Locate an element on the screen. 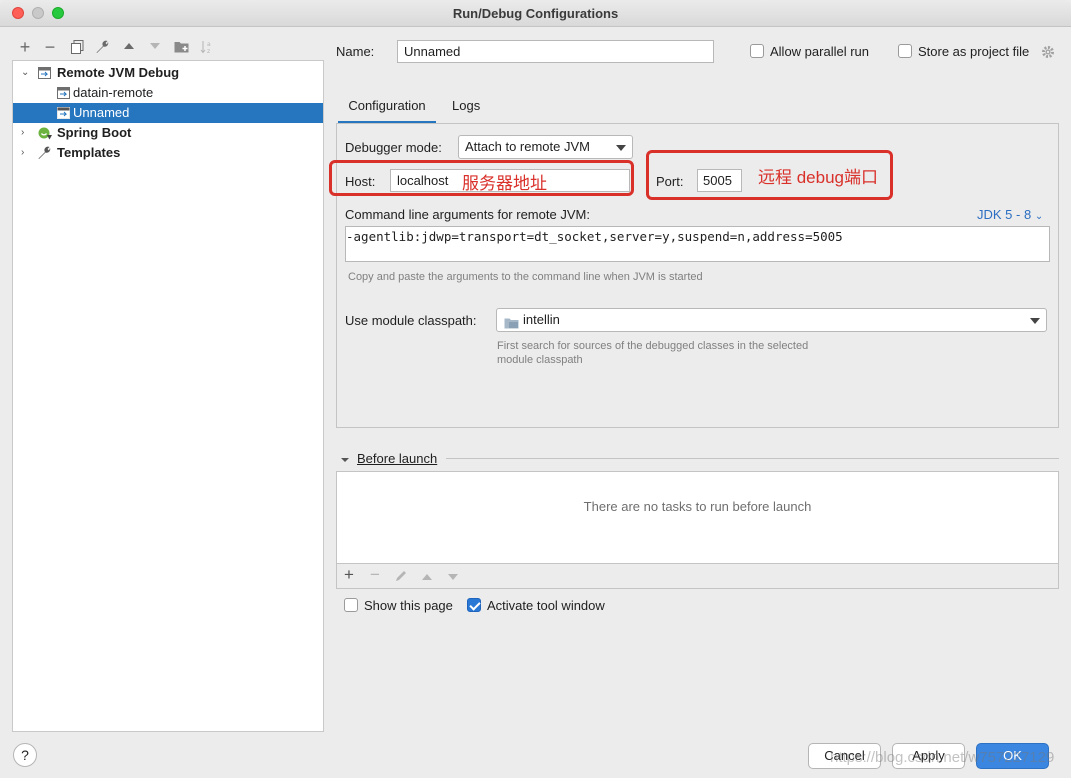  tab-logs: Logs is located at coordinates (466, 110).